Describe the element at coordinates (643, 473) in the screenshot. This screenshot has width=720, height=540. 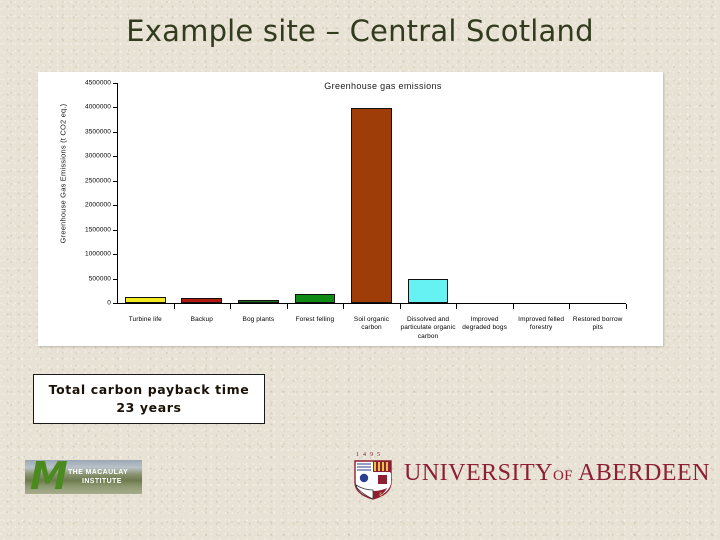
I see `aberdeen-place-word: ABERDEEN` at that location.